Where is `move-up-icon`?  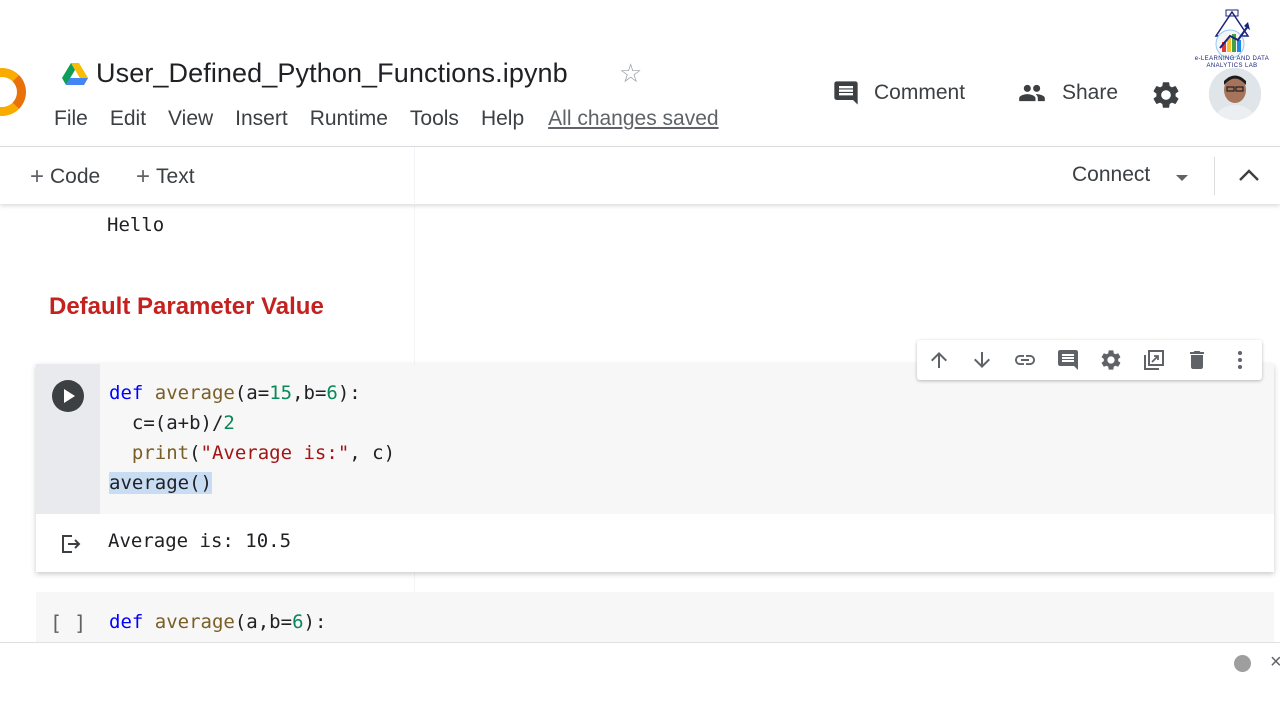
move-up-icon is located at coordinates (939, 360).